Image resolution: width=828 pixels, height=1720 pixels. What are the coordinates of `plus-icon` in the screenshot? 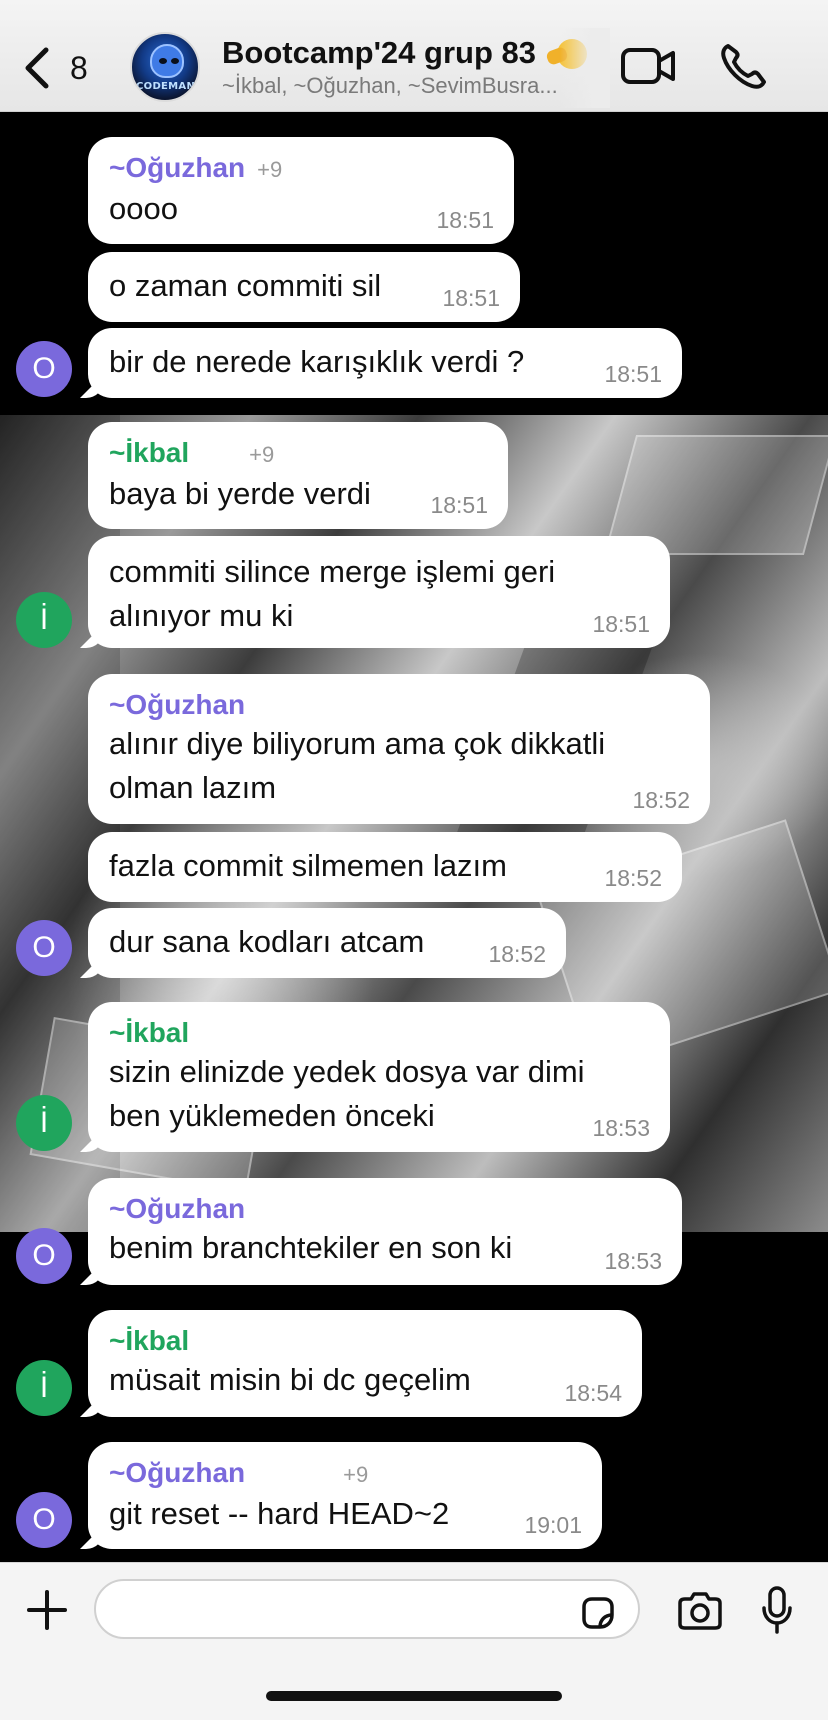 It's located at (47, 1610).